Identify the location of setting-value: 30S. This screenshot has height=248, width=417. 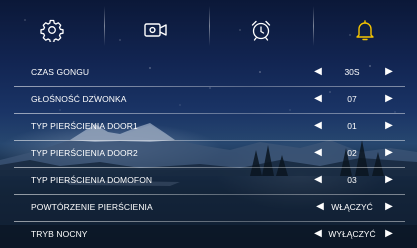
(352, 72).